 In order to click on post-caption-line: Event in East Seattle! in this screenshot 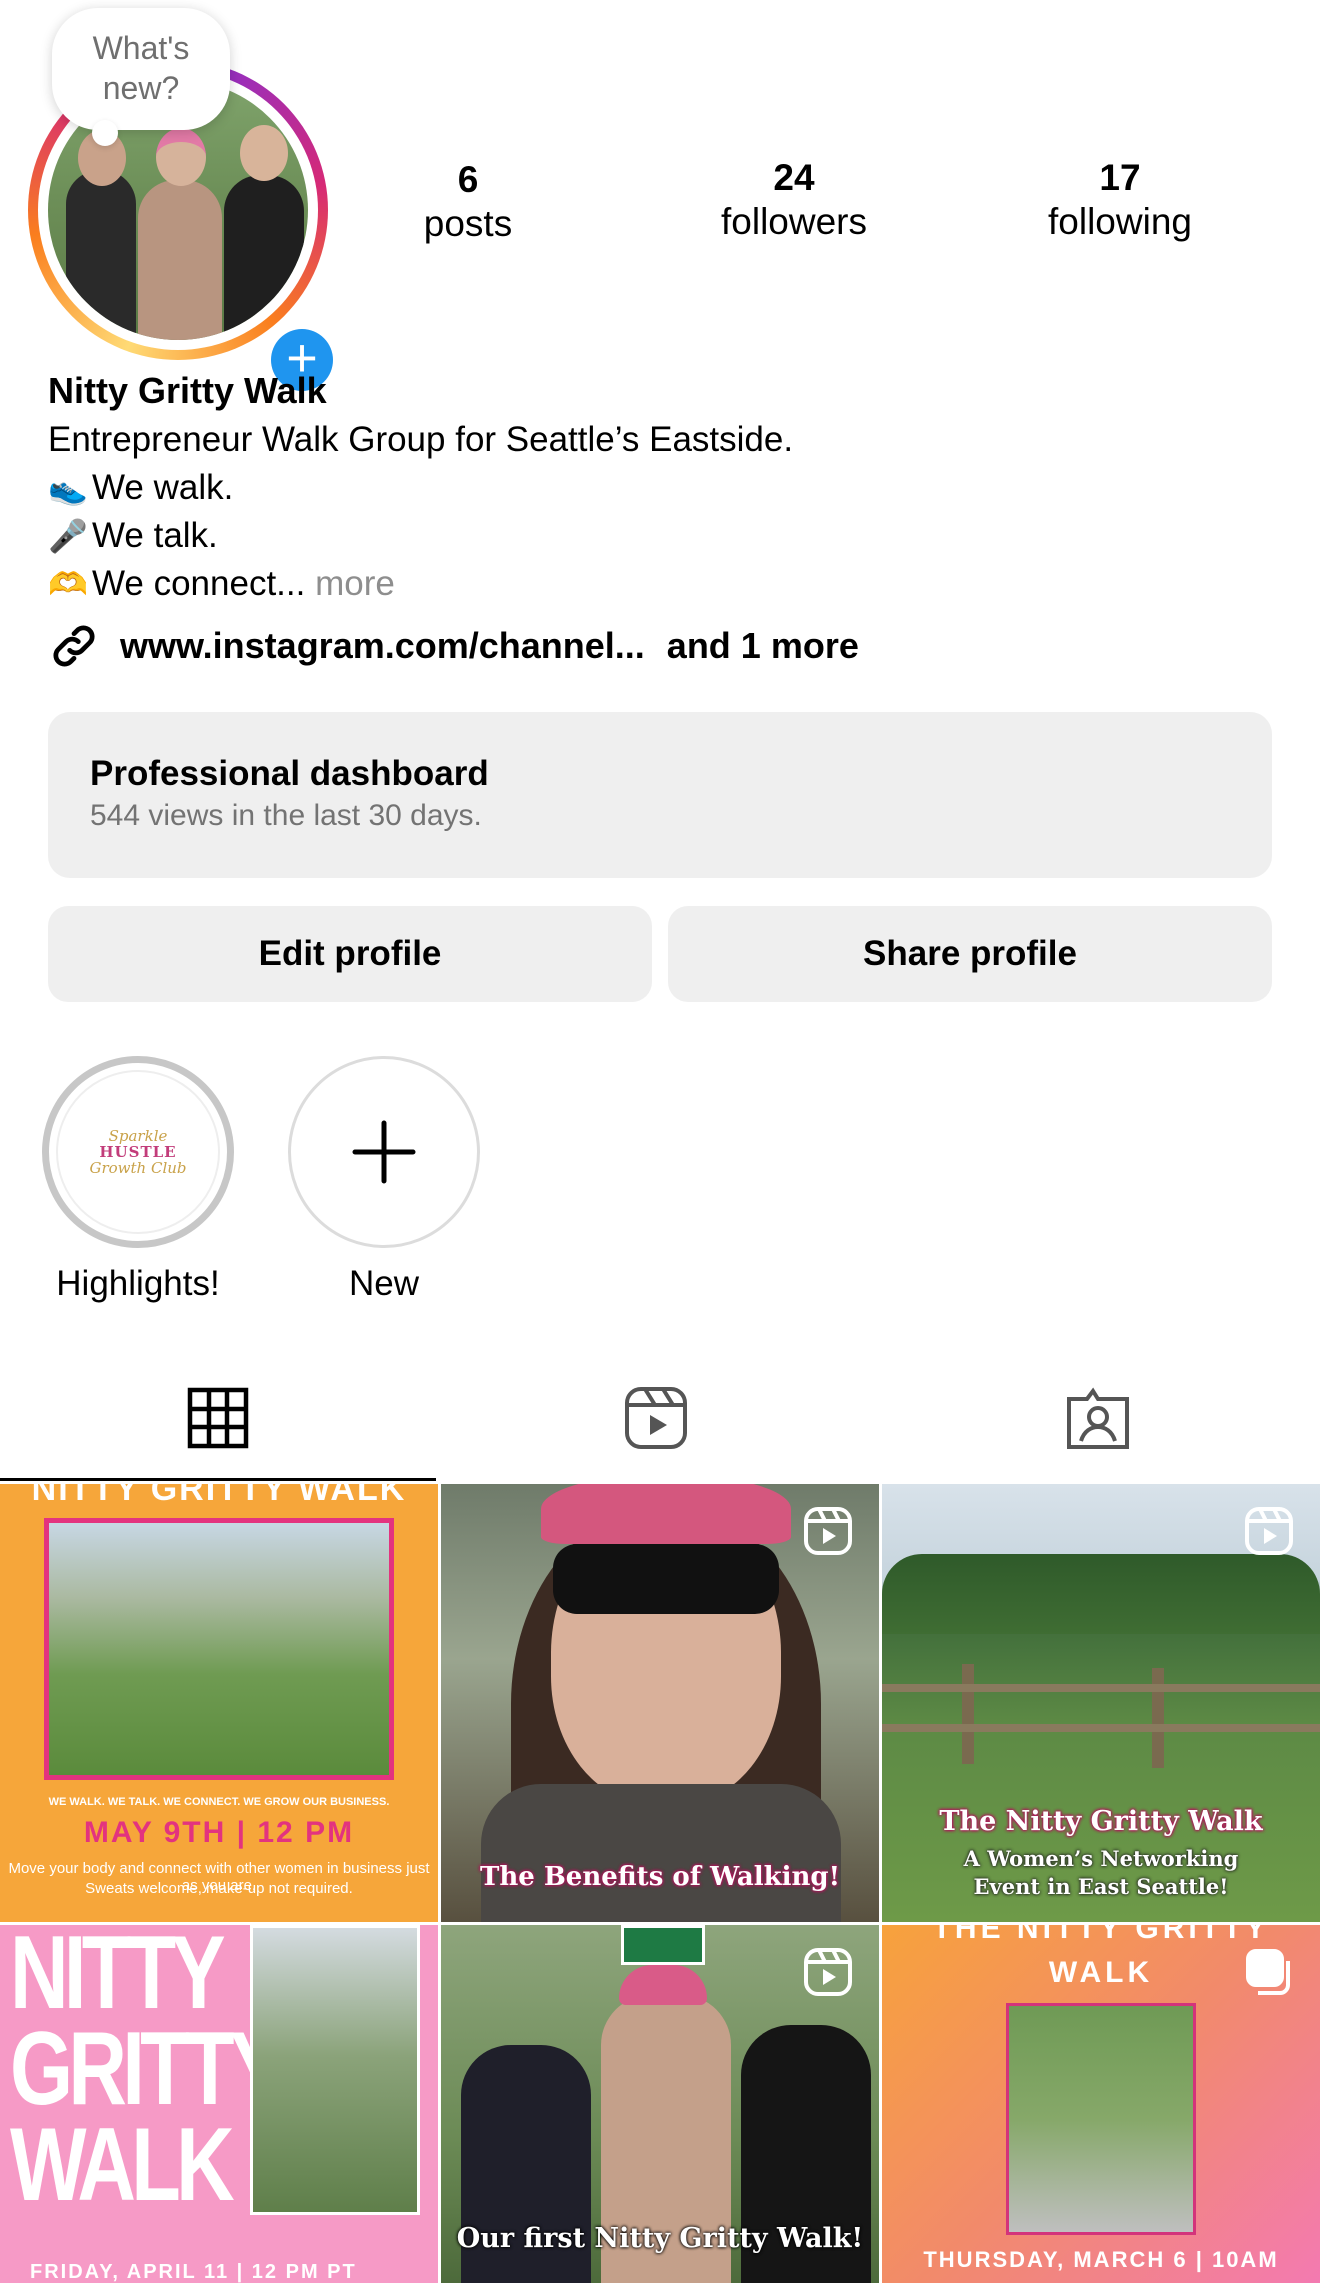, I will do `click(1101, 1886)`.